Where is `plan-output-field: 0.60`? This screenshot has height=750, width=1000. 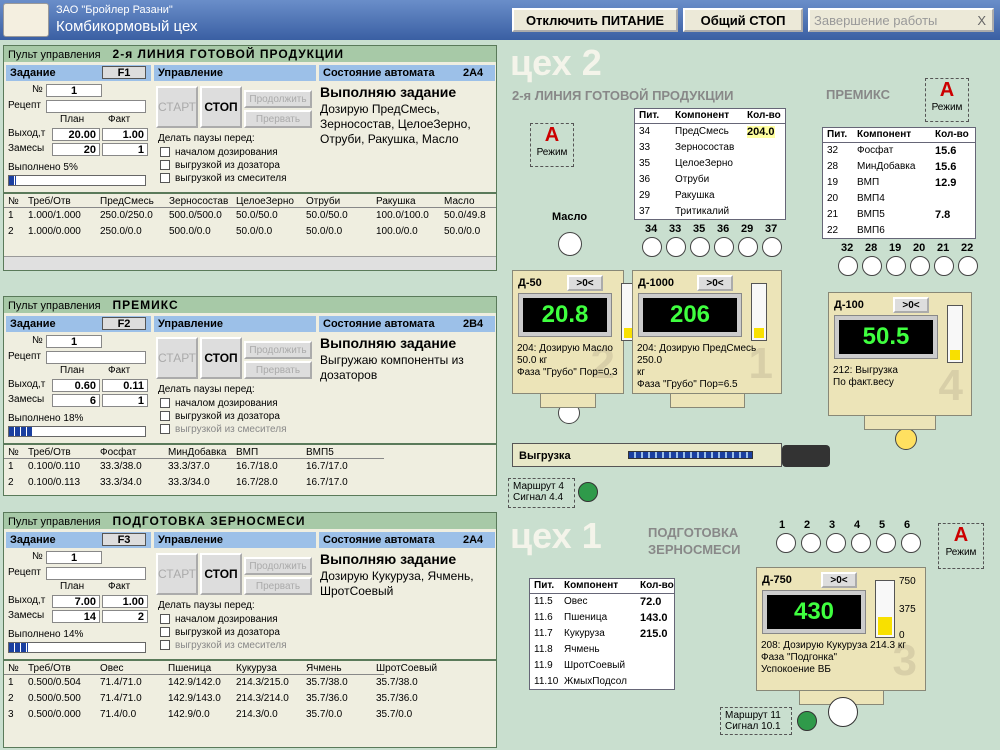 plan-output-field: 0.60 is located at coordinates (76, 385).